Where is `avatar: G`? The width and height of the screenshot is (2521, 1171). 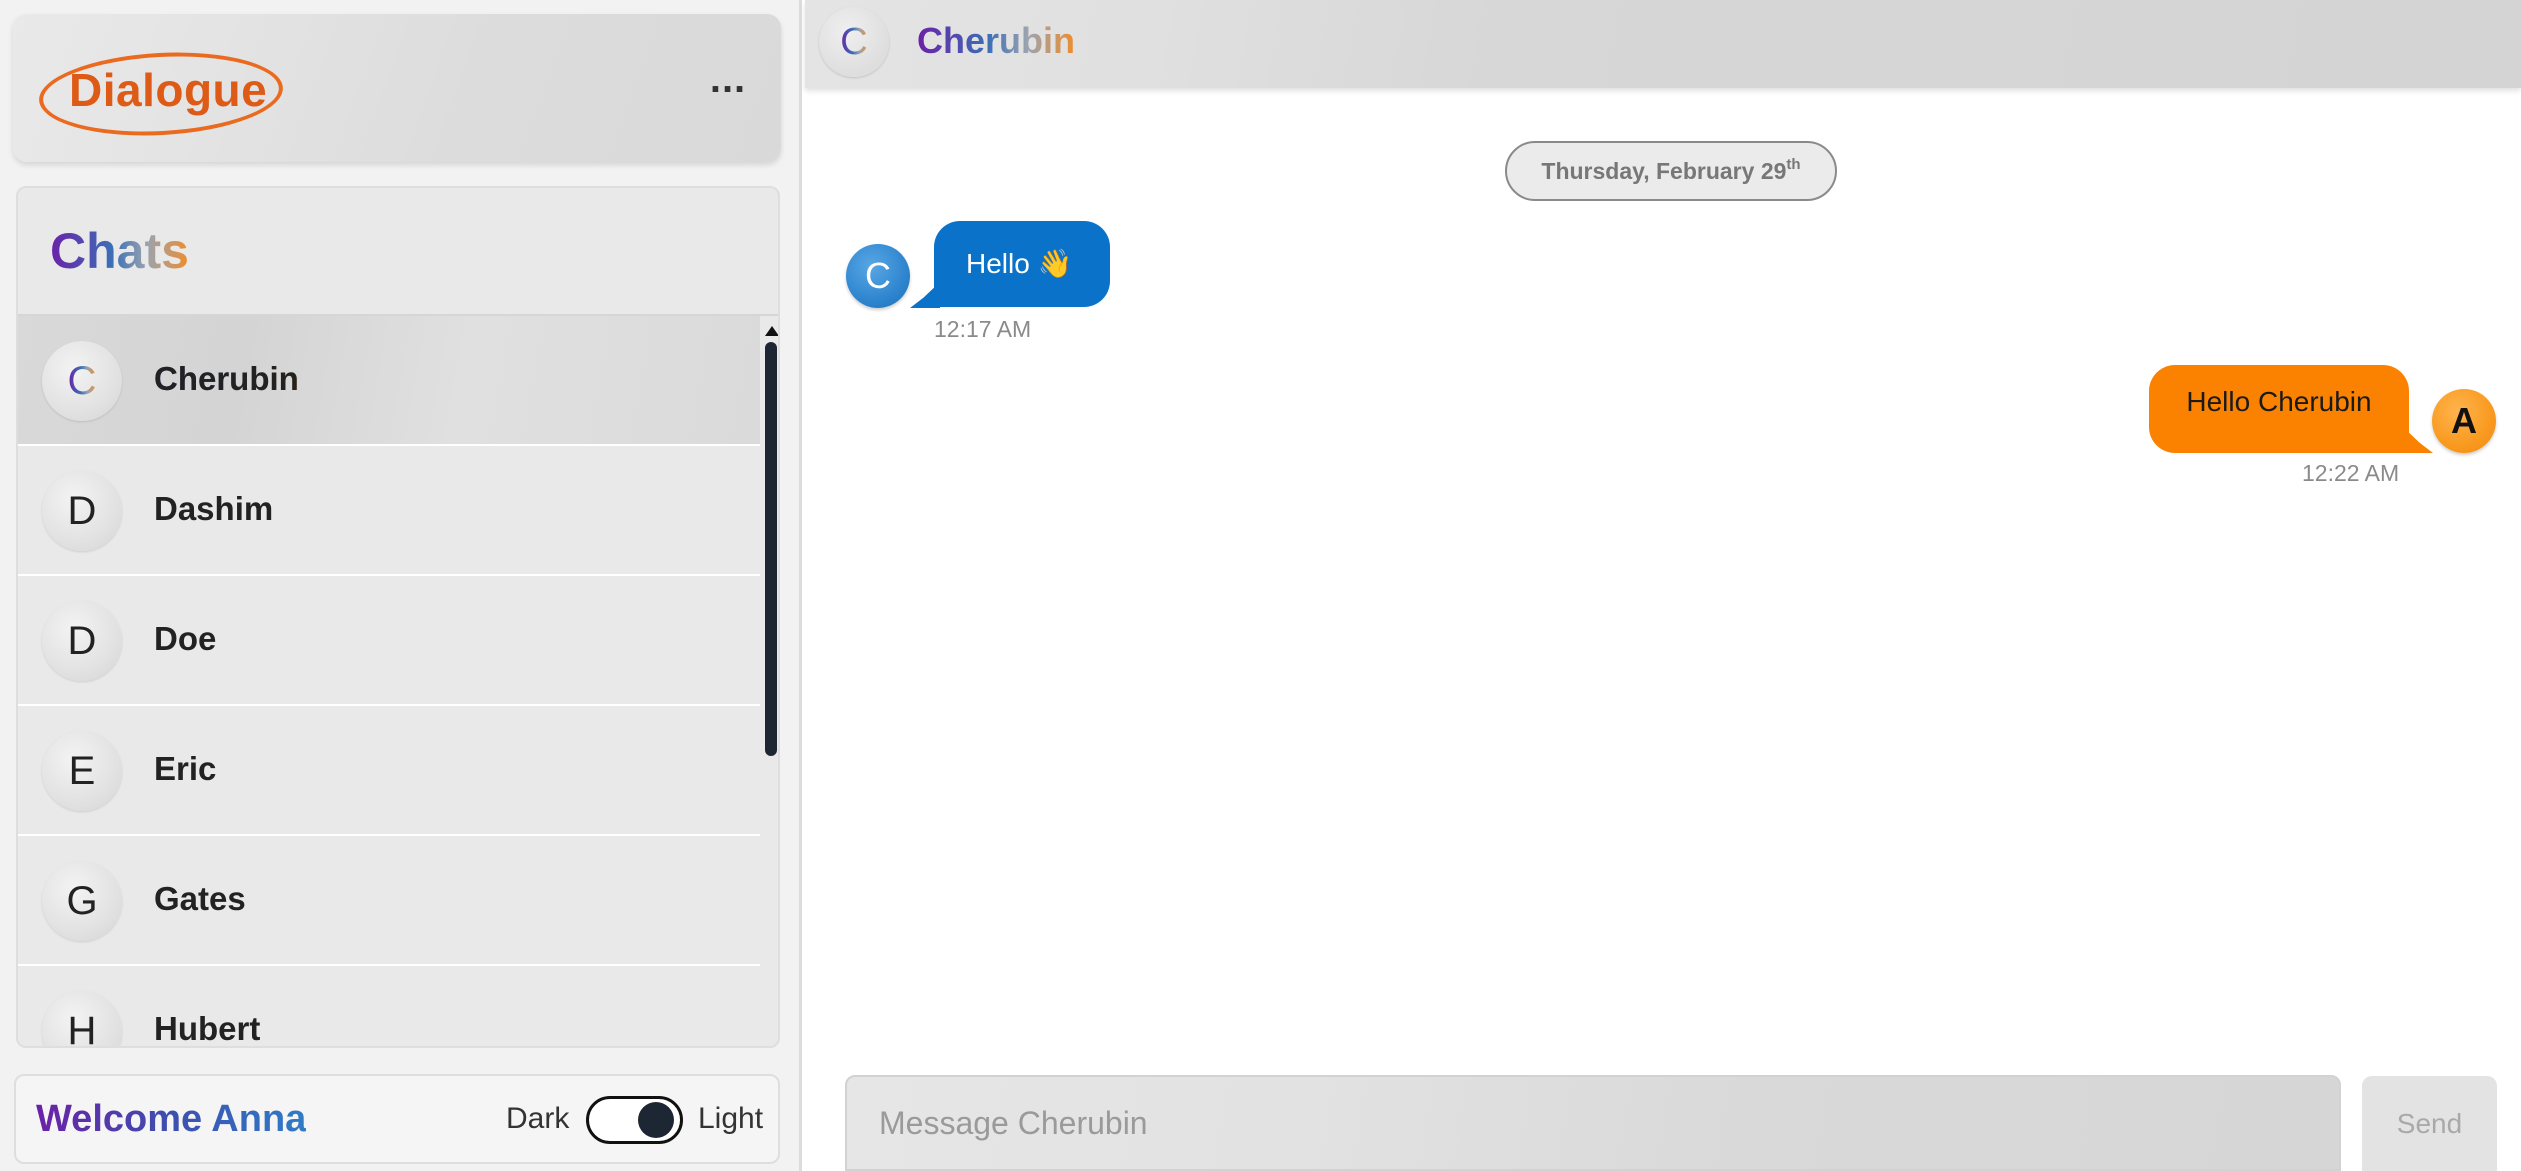
avatar: G is located at coordinates (82, 901).